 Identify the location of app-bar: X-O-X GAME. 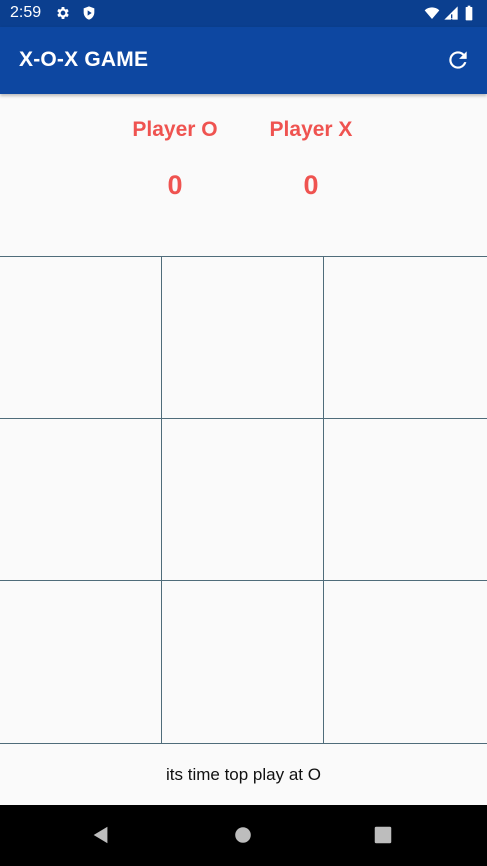
(243, 60).